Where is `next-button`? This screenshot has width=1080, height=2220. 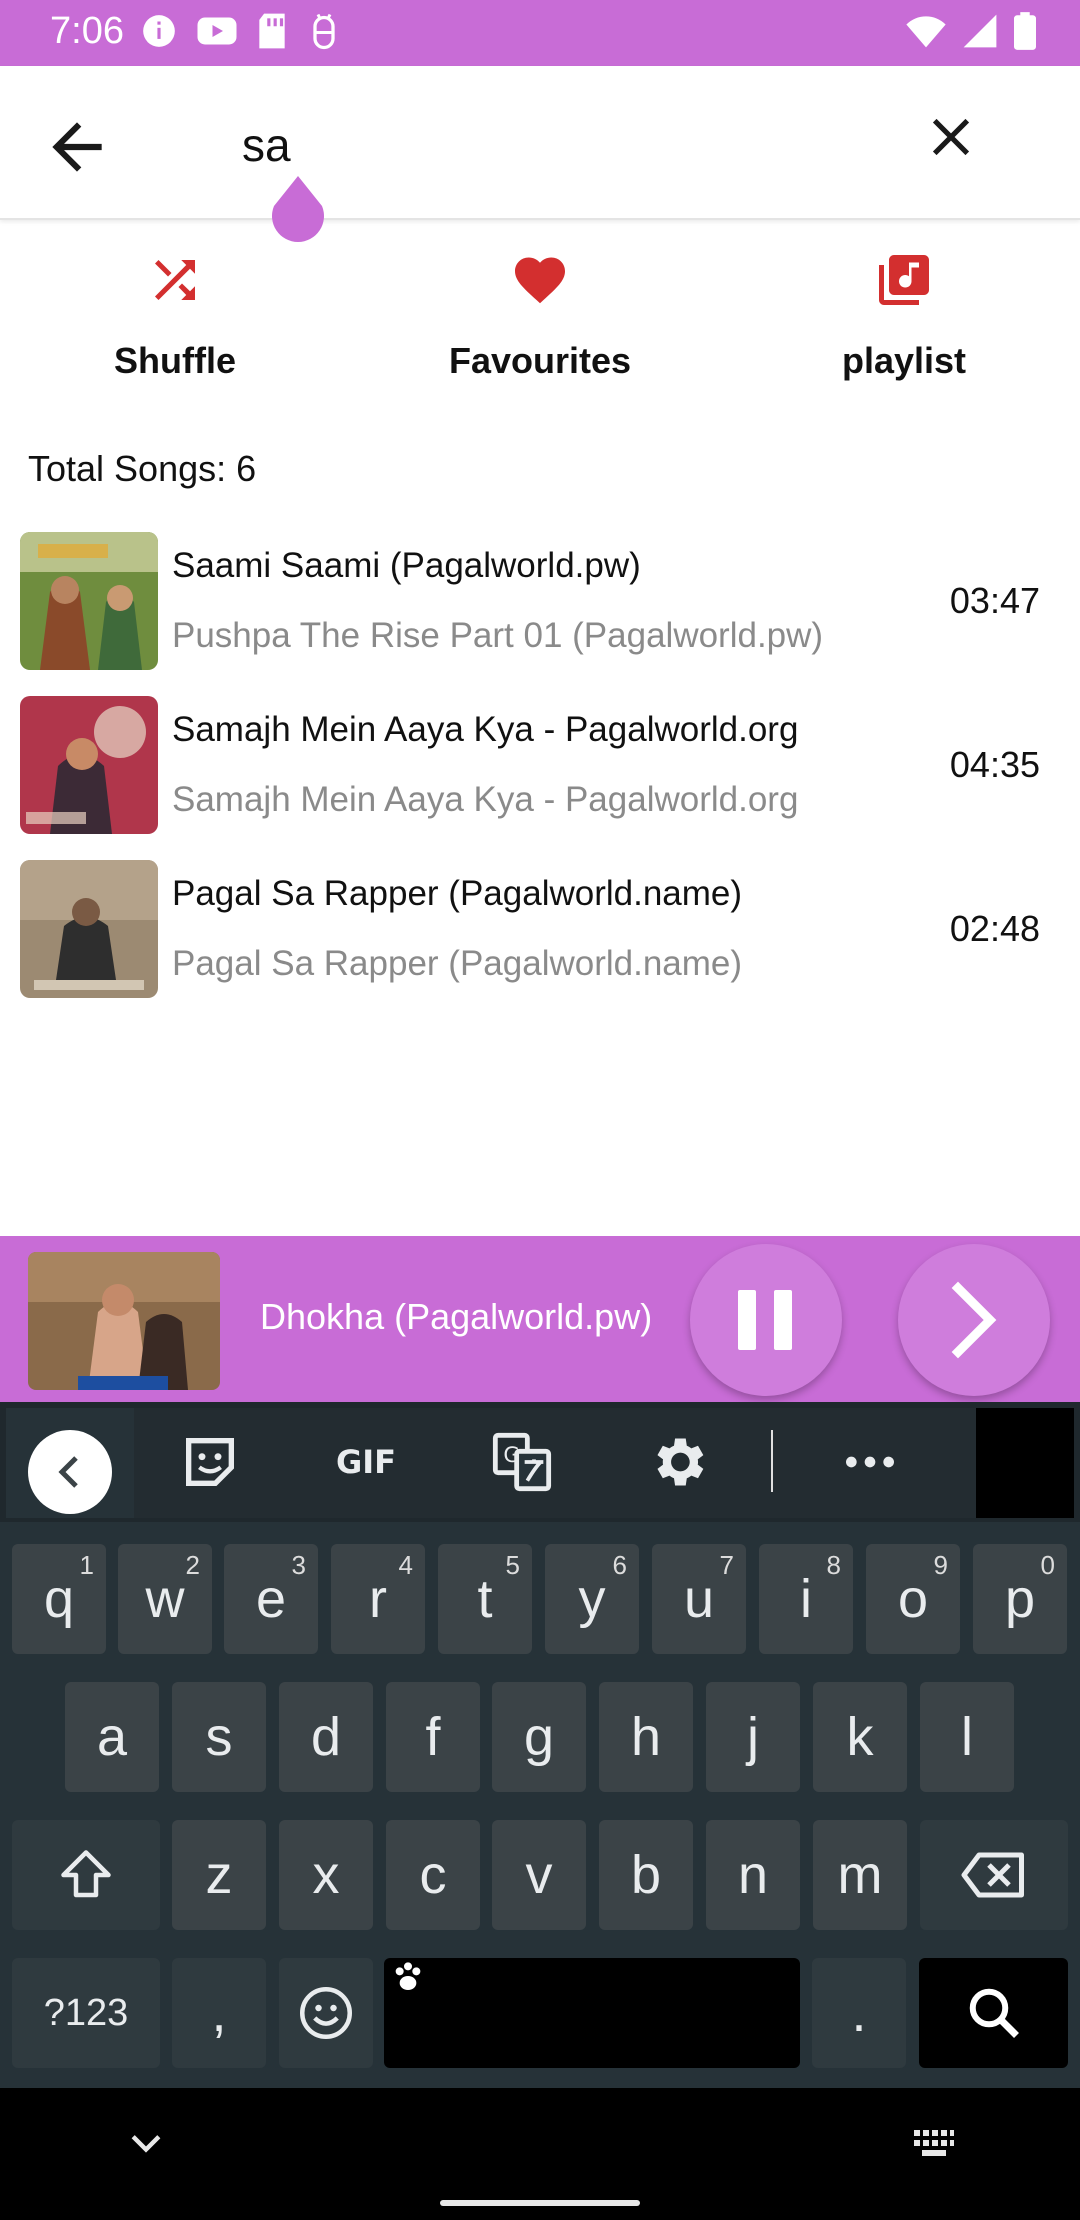
next-button is located at coordinates (974, 1320).